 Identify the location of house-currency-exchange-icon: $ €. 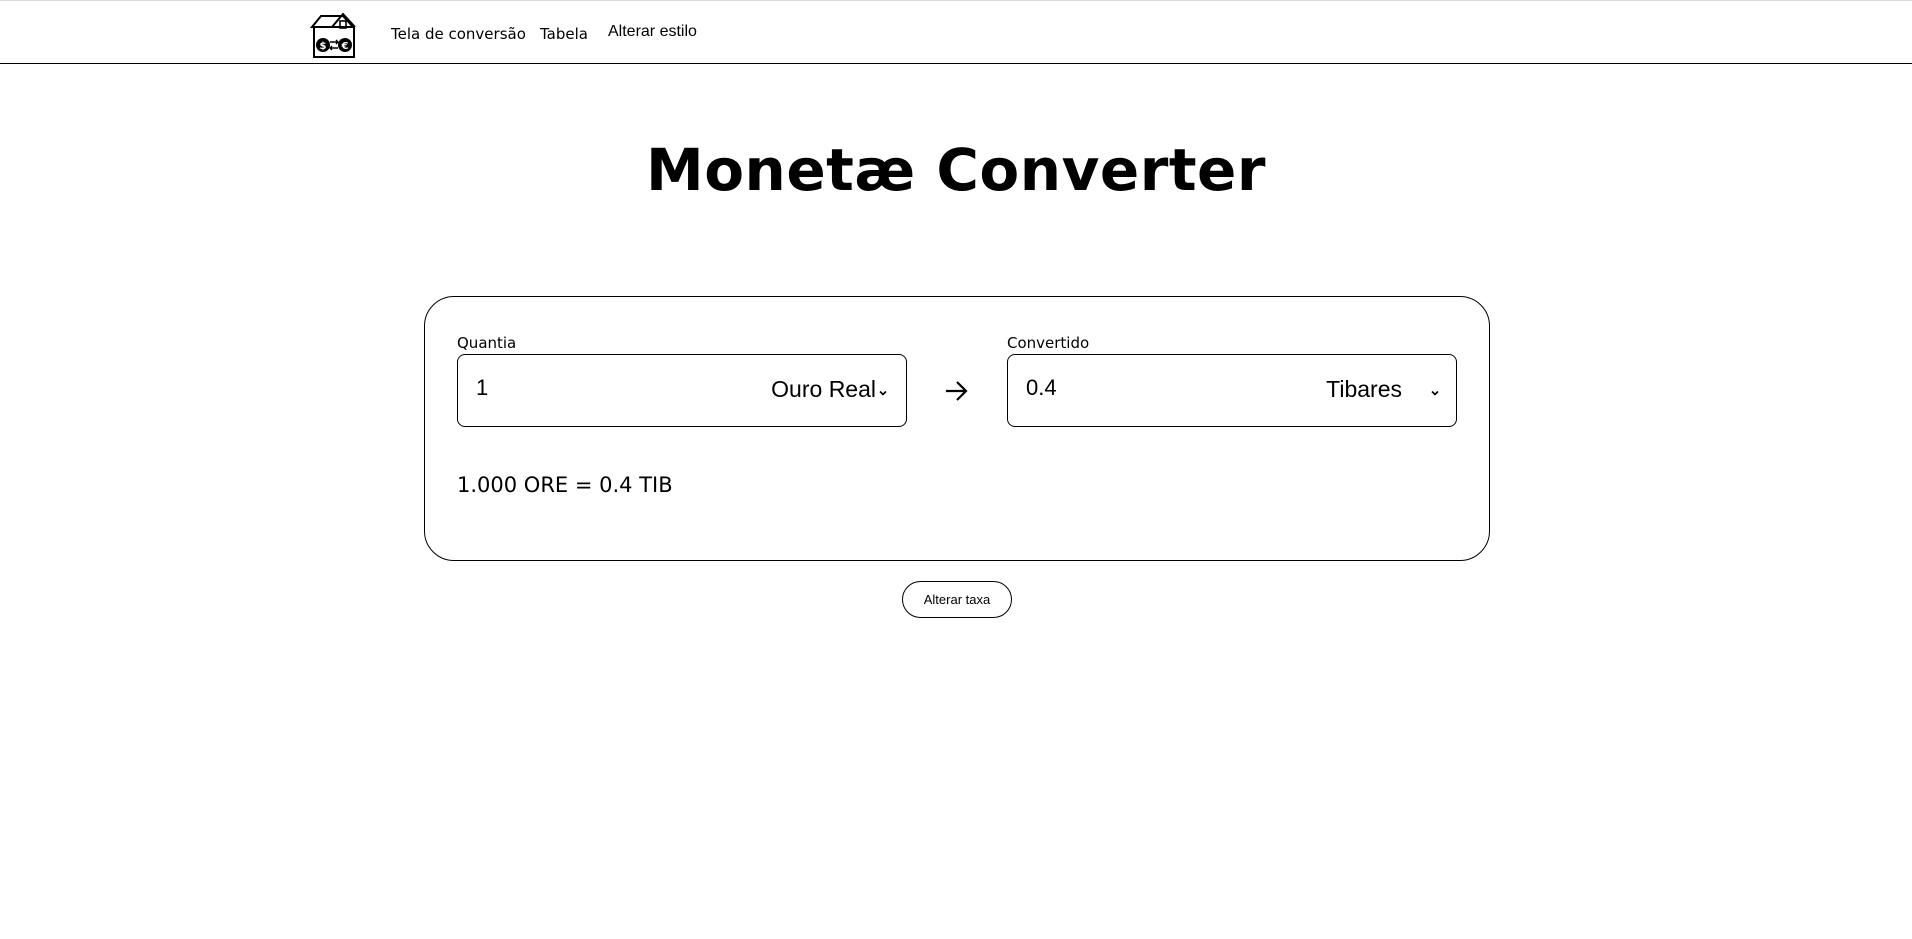
(334, 34).